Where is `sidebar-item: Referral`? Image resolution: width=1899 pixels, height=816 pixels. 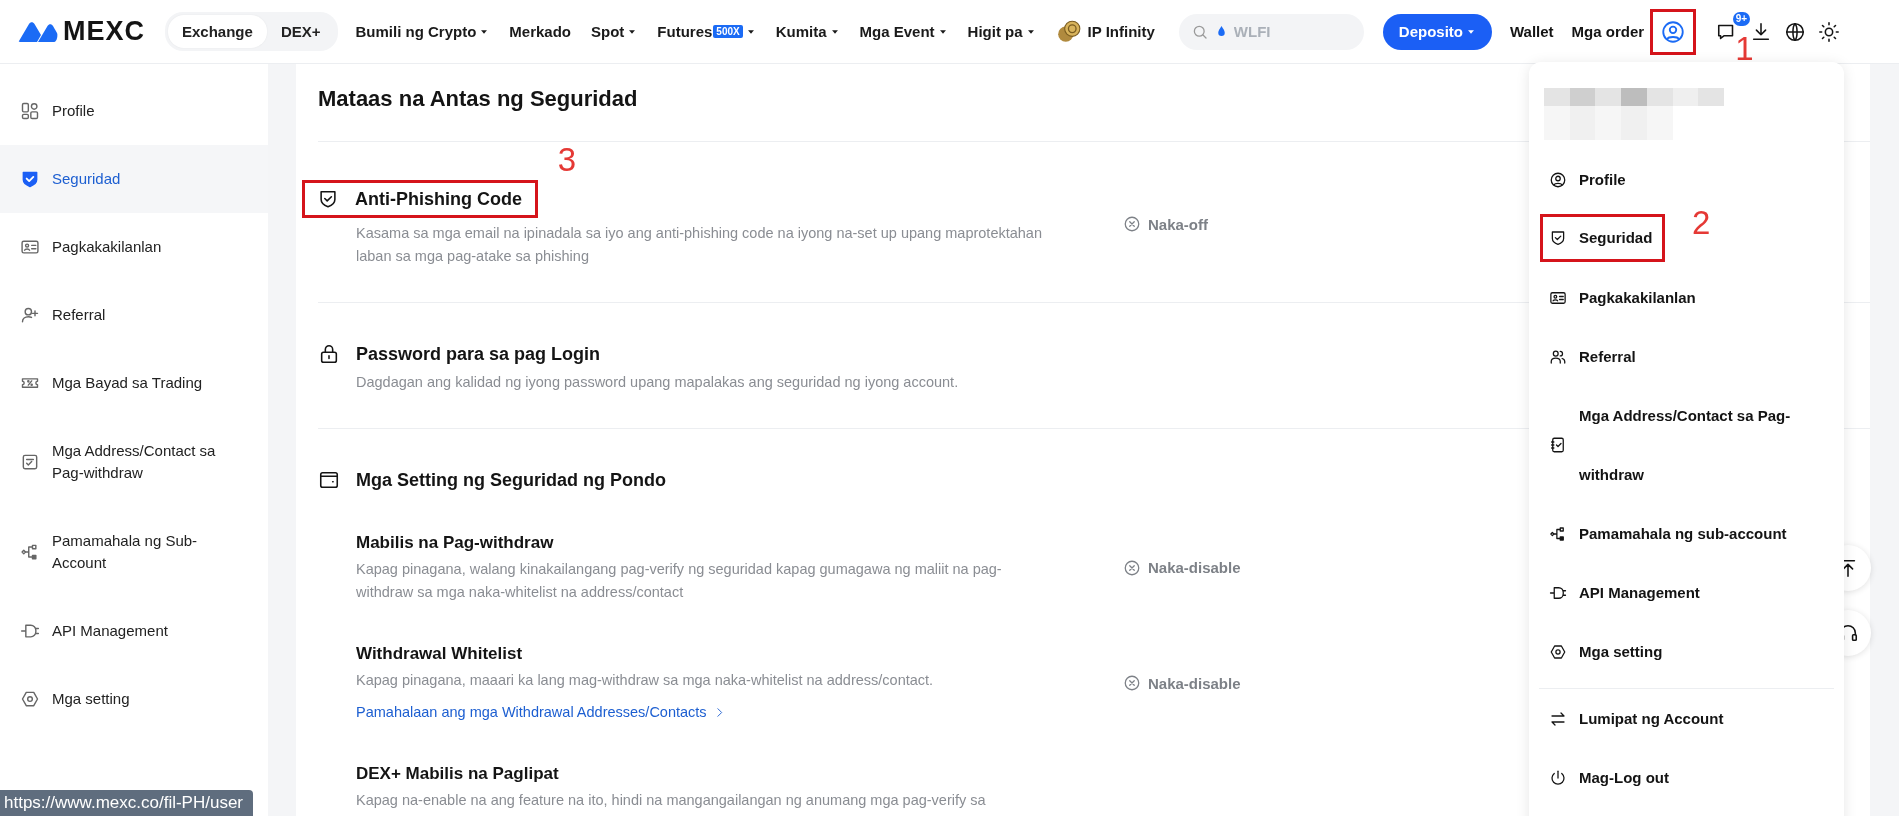
sidebar-item: Referral is located at coordinates (134, 315).